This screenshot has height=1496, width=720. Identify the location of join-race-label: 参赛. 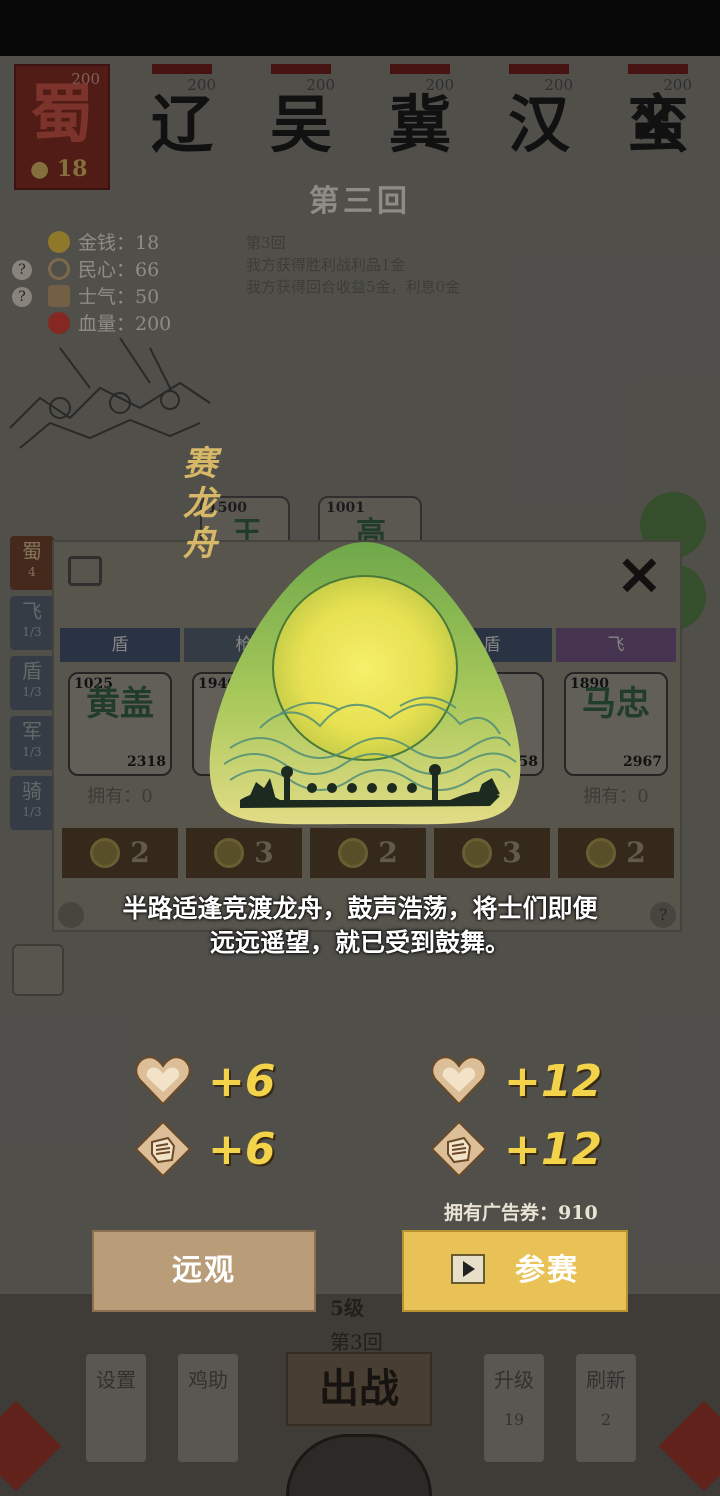
(547, 1270).